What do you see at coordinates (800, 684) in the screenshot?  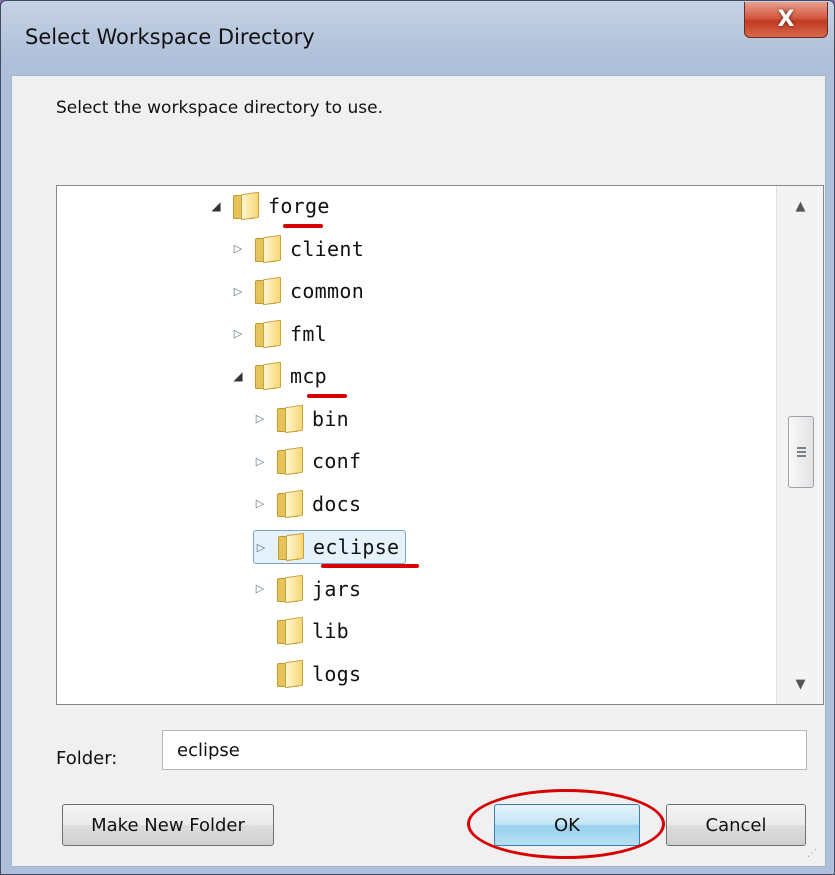 I see `scroll-down-arrow-icon: ▼` at bounding box center [800, 684].